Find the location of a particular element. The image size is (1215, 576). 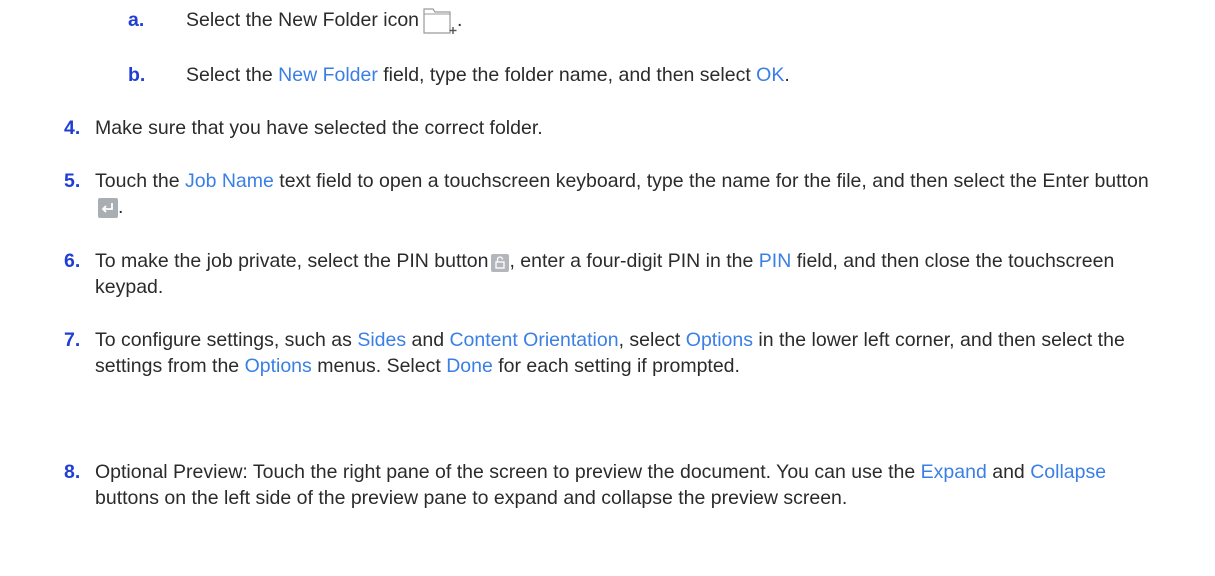

ui-term-pin: PIN is located at coordinates (775, 261).